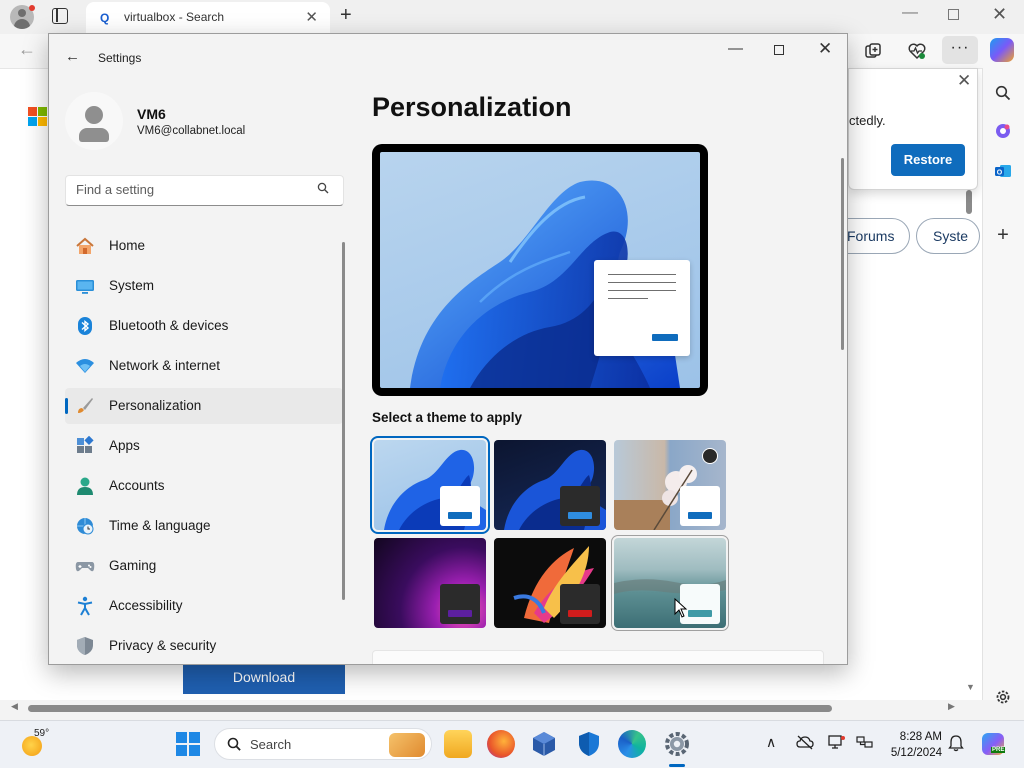 This screenshot has height=768, width=1024. I want to click on settings-close-button: ✕, so click(825, 49).